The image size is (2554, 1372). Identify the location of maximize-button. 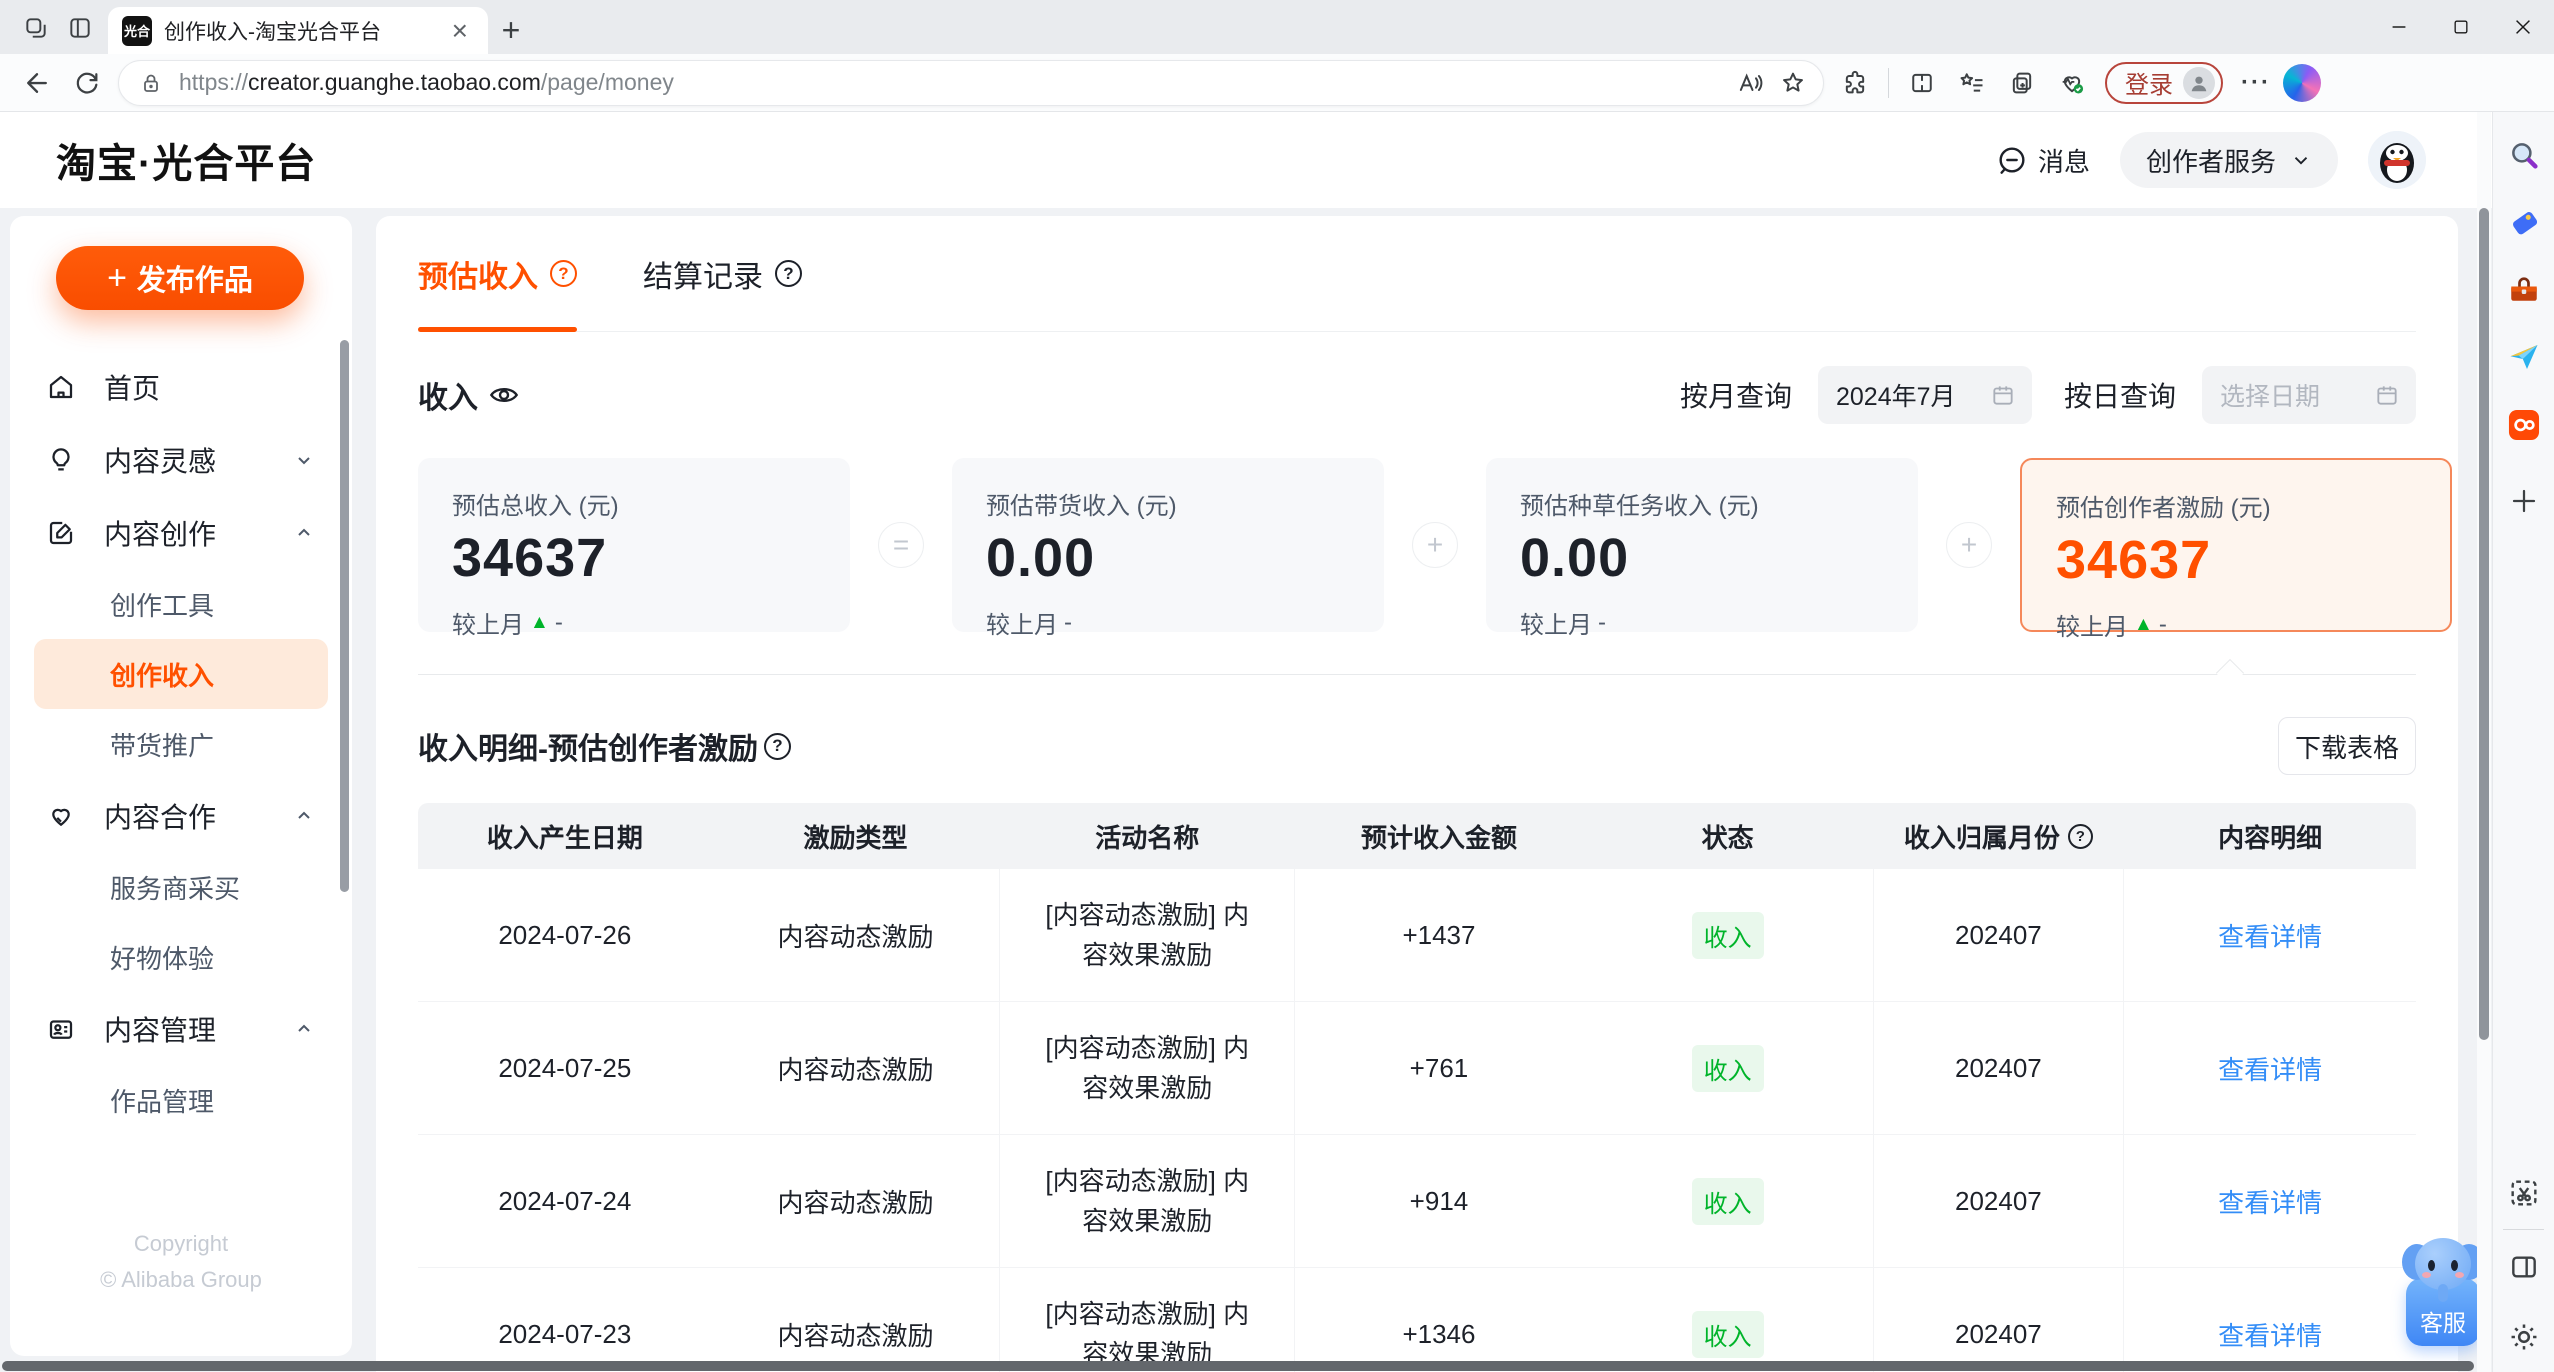
(2461, 27).